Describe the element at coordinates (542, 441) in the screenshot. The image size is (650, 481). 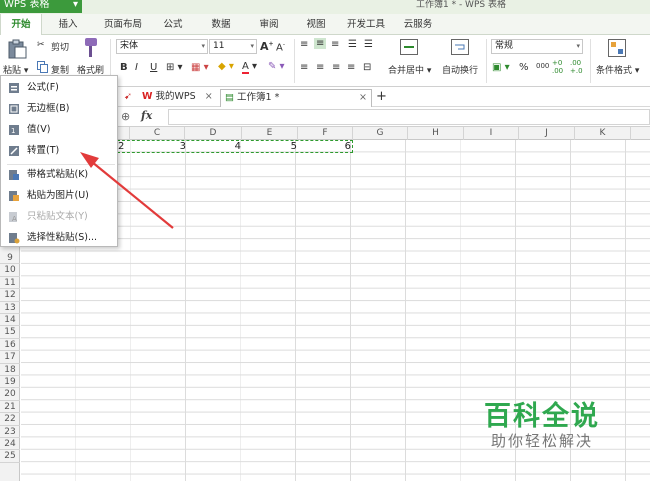
I see `watermark-subtitle: 助你轻松解决` at that location.